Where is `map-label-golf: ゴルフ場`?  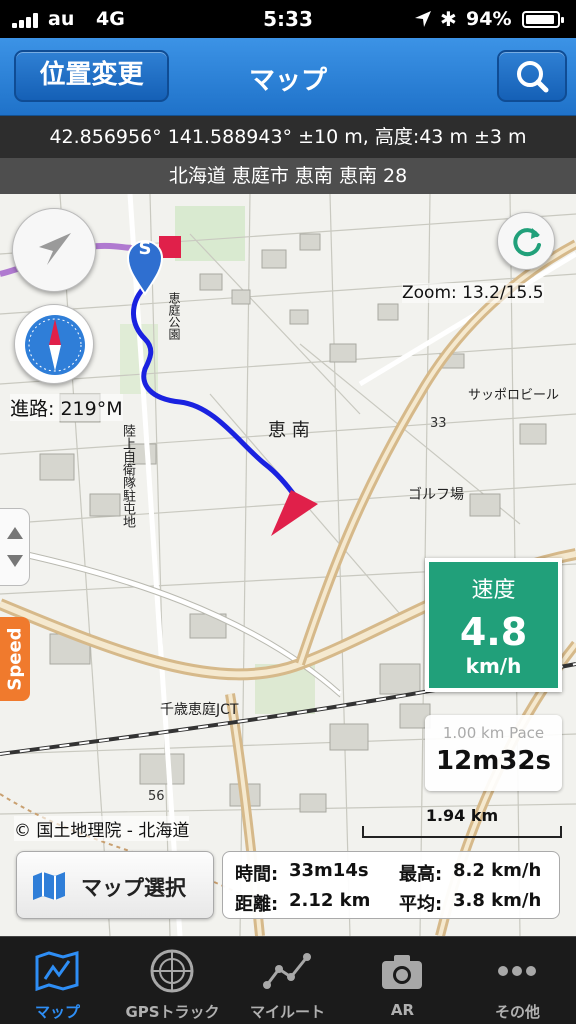
map-label-golf: ゴルフ場 is located at coordinates (436, 495).